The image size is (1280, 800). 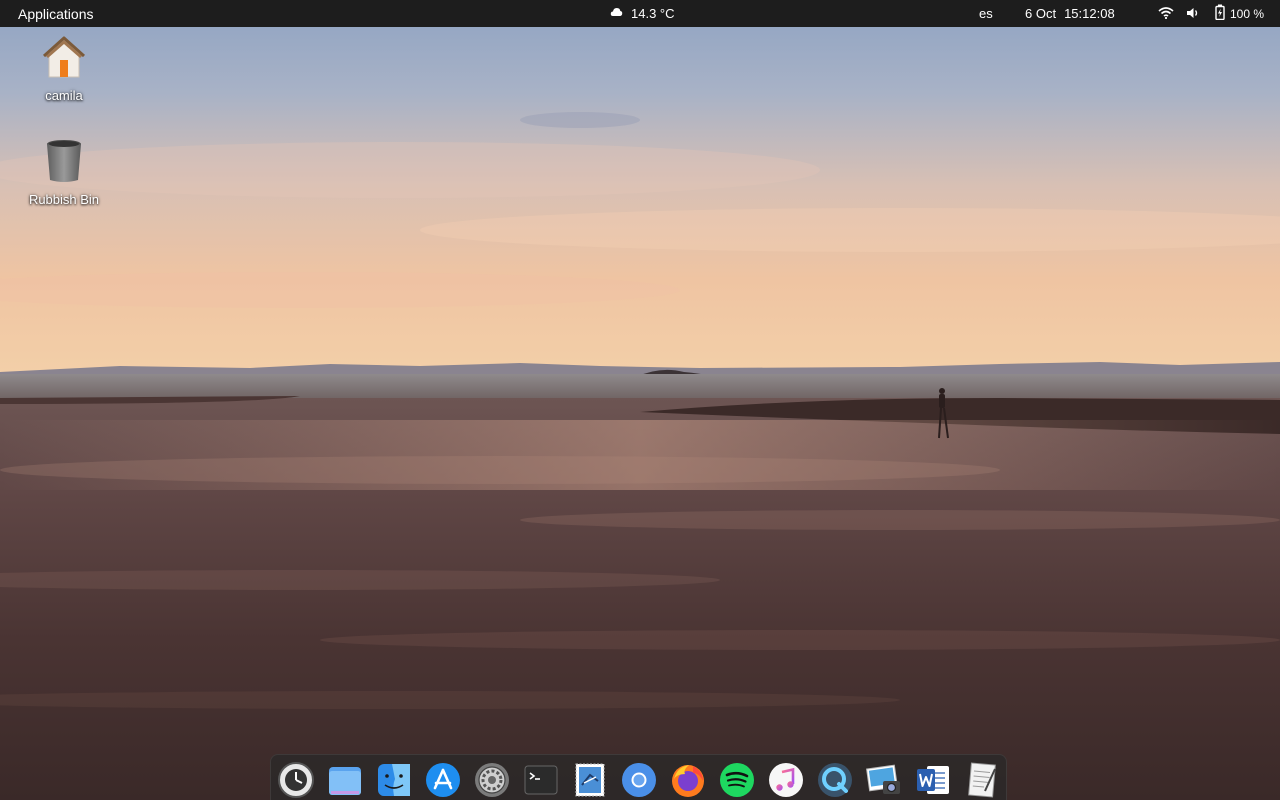 I want to click on word-icon, so click(x=933, y=780).